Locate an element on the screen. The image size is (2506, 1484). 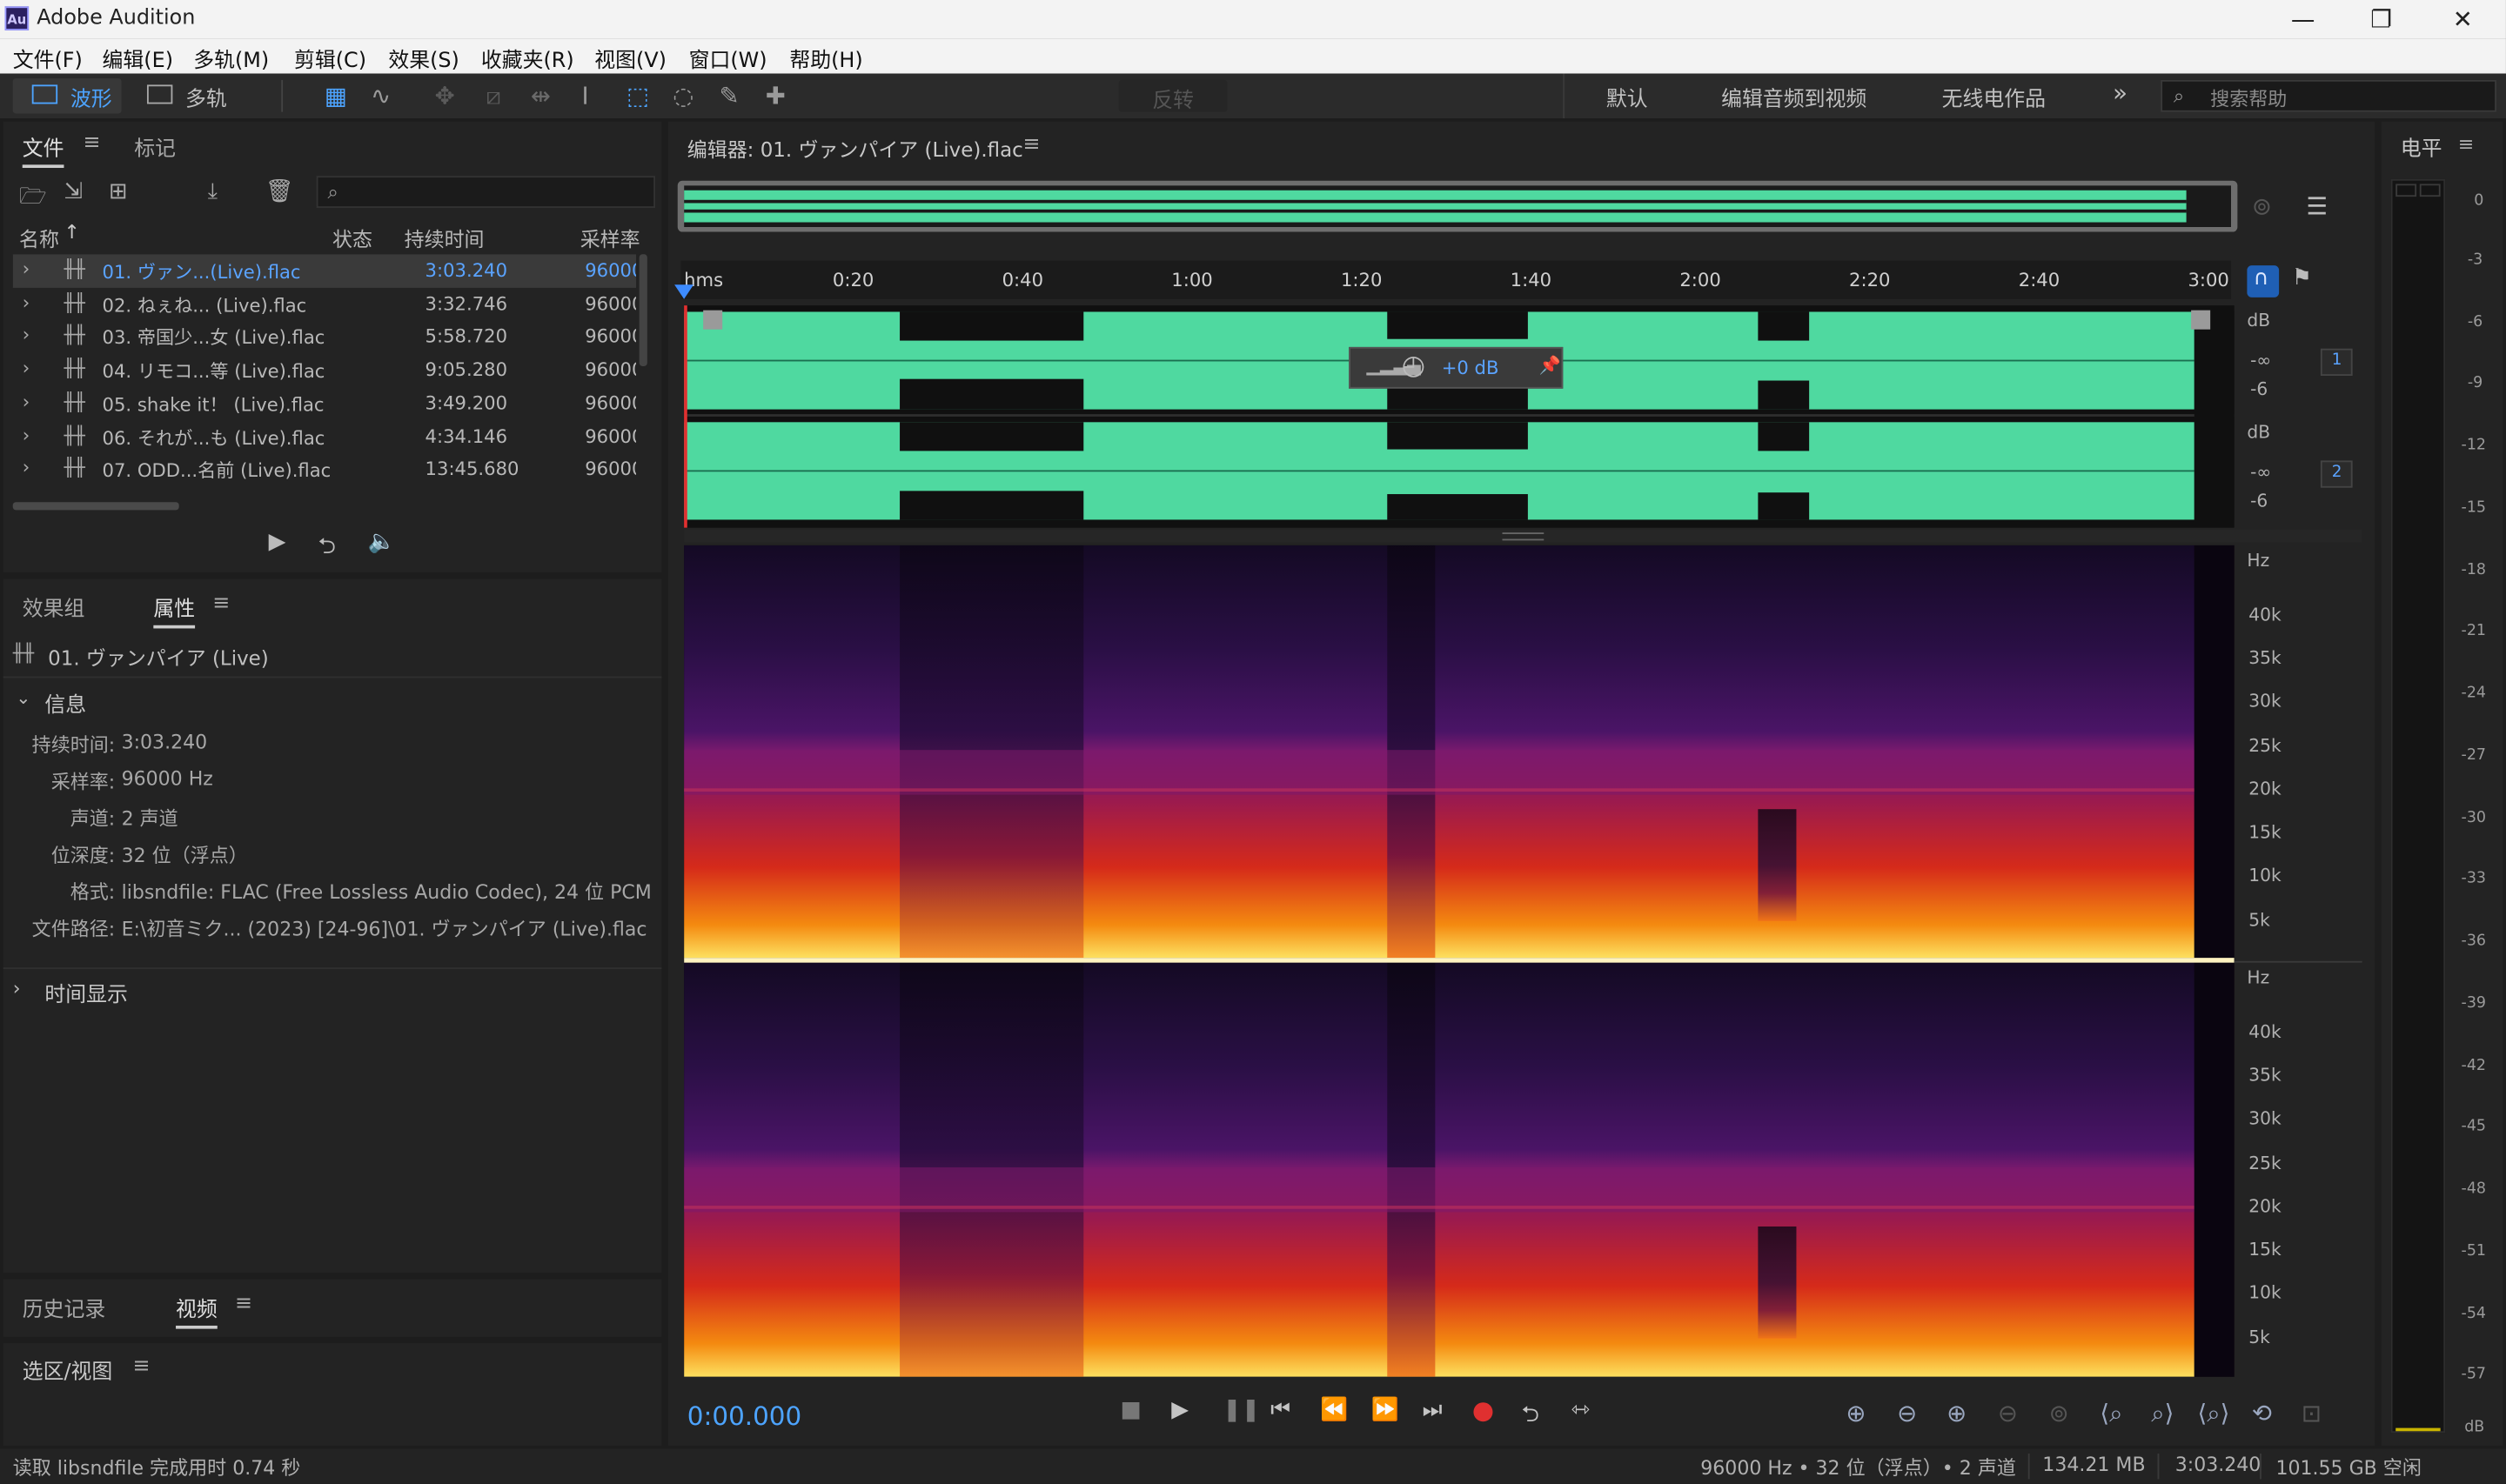
go-to-end-icon: ⏭ is located at coordinates (1433, 1411).